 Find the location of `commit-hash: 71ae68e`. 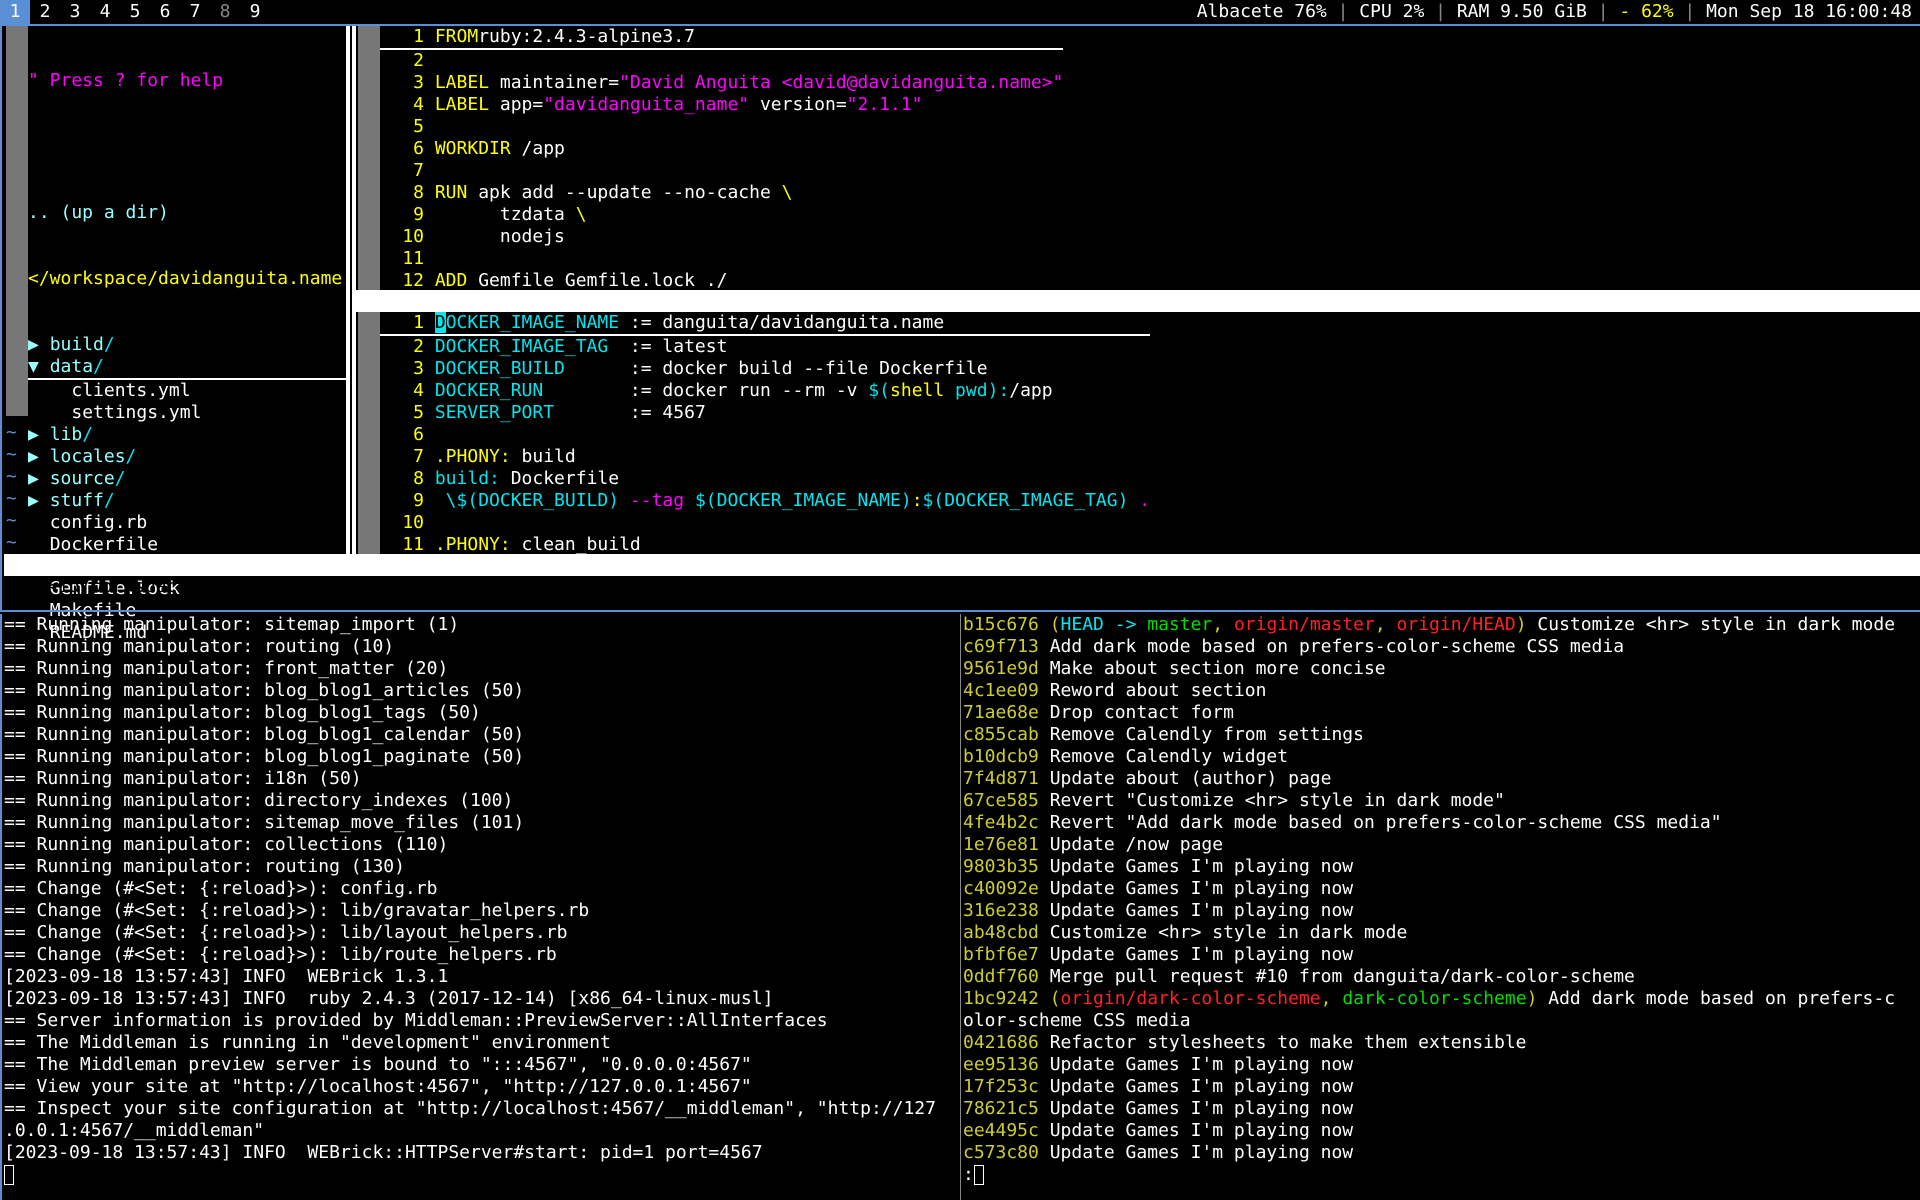

commit-hash: 71ae68e is located at coordinates (1001, 712).